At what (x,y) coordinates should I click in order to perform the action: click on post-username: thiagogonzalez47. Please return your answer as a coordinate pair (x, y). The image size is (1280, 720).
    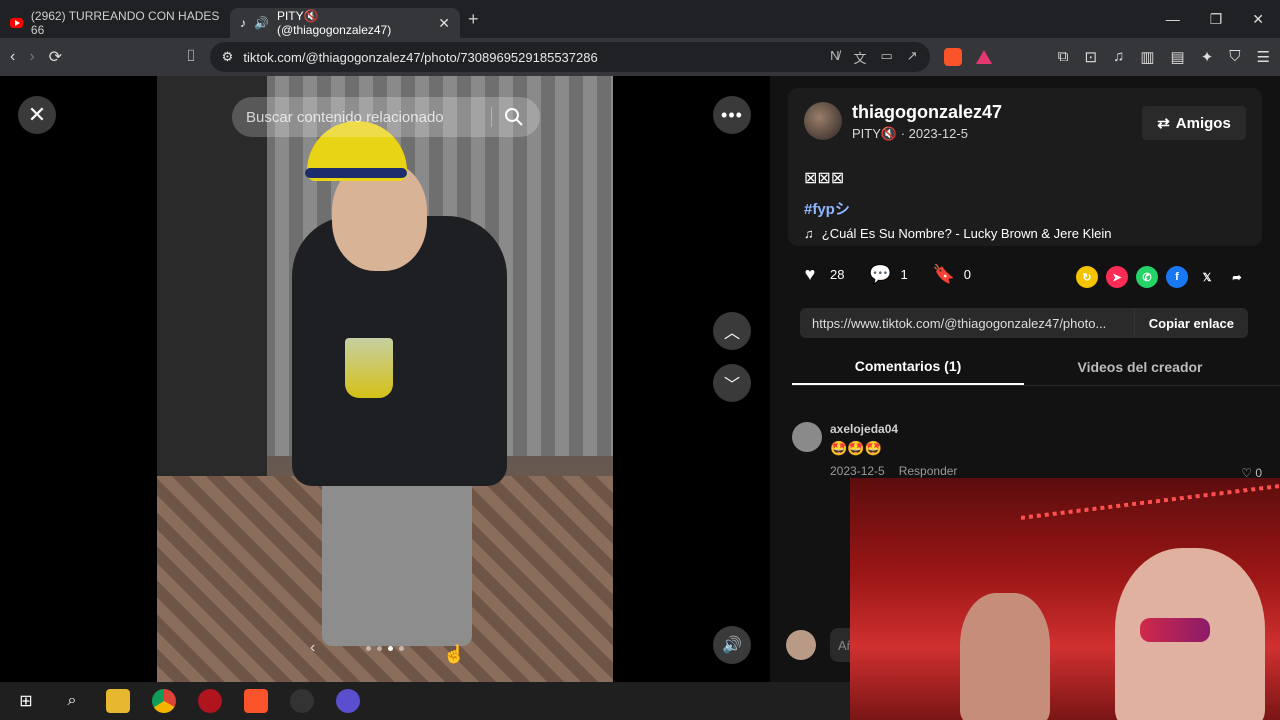
    Looking at the image, I should click on (927, 112).